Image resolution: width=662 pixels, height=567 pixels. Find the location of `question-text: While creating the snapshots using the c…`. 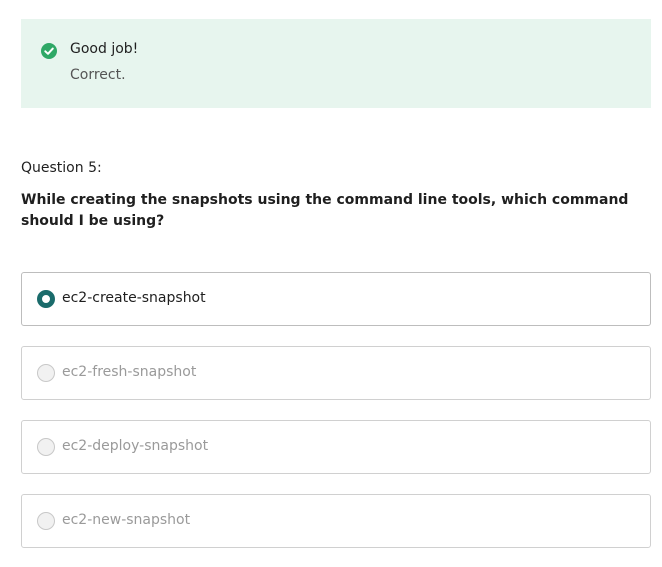

question-text: While creating the snapshots using the c… is located at coordinates (325, 210).